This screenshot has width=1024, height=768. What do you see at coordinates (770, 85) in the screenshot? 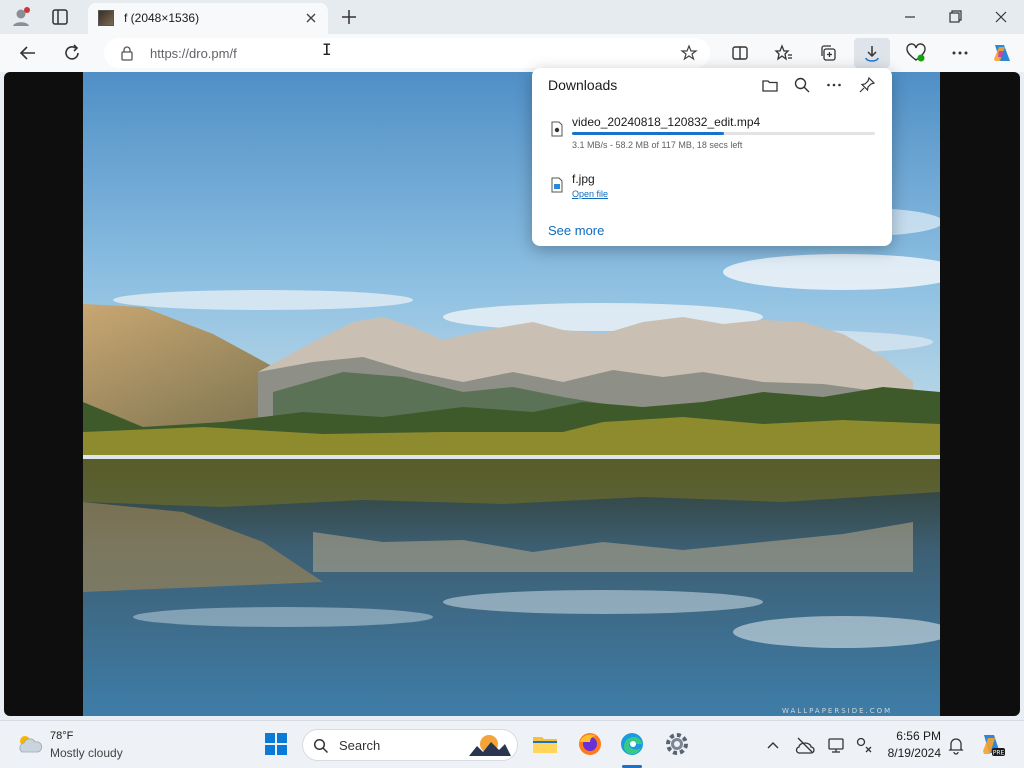
I see `open-folder-icon` at bounding box center [770, 85].